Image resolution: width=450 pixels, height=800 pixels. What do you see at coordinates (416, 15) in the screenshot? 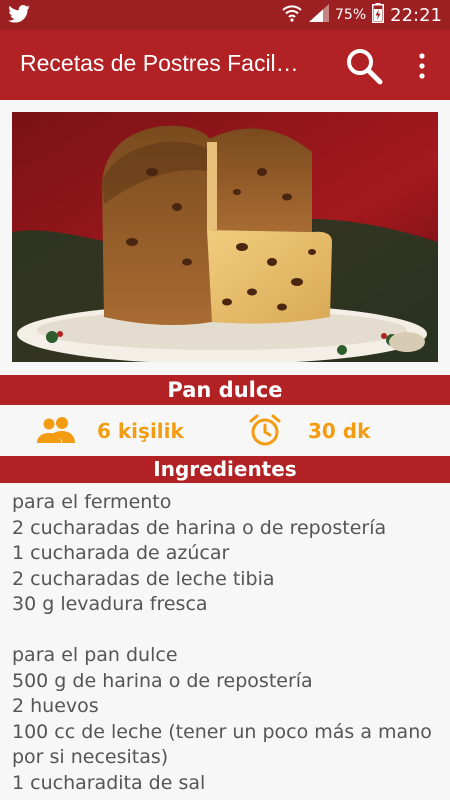
I see `clock: 22:21` at bounding box center [416, 15].